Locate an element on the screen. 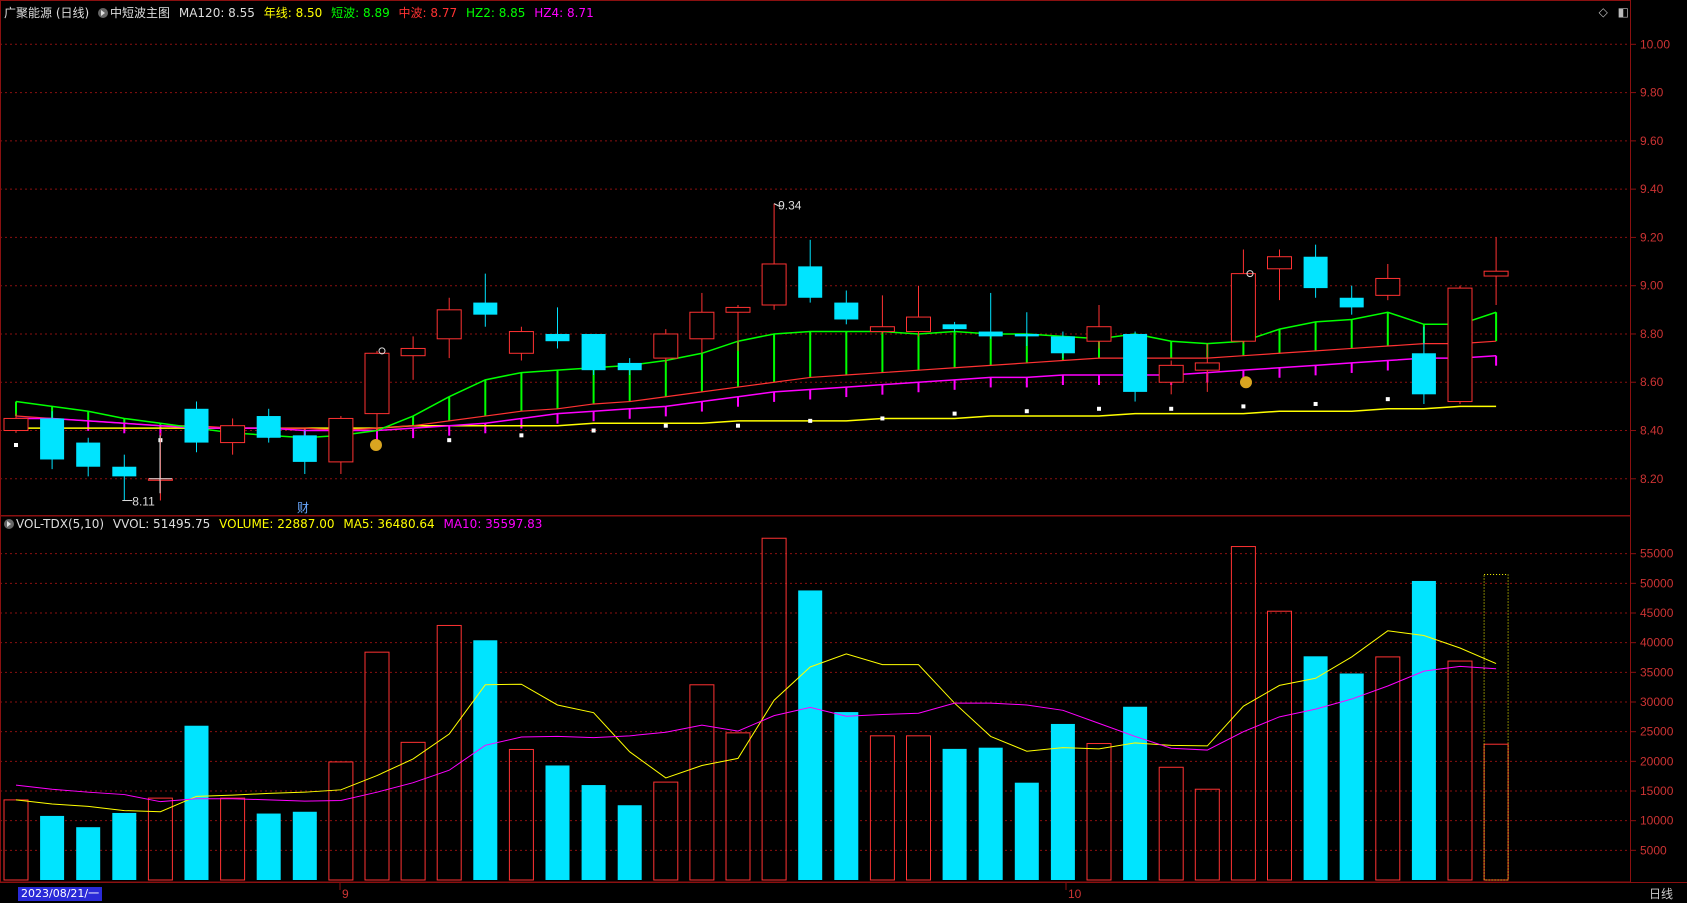  period-label: 日线 is located at coordinates (1661, 894).